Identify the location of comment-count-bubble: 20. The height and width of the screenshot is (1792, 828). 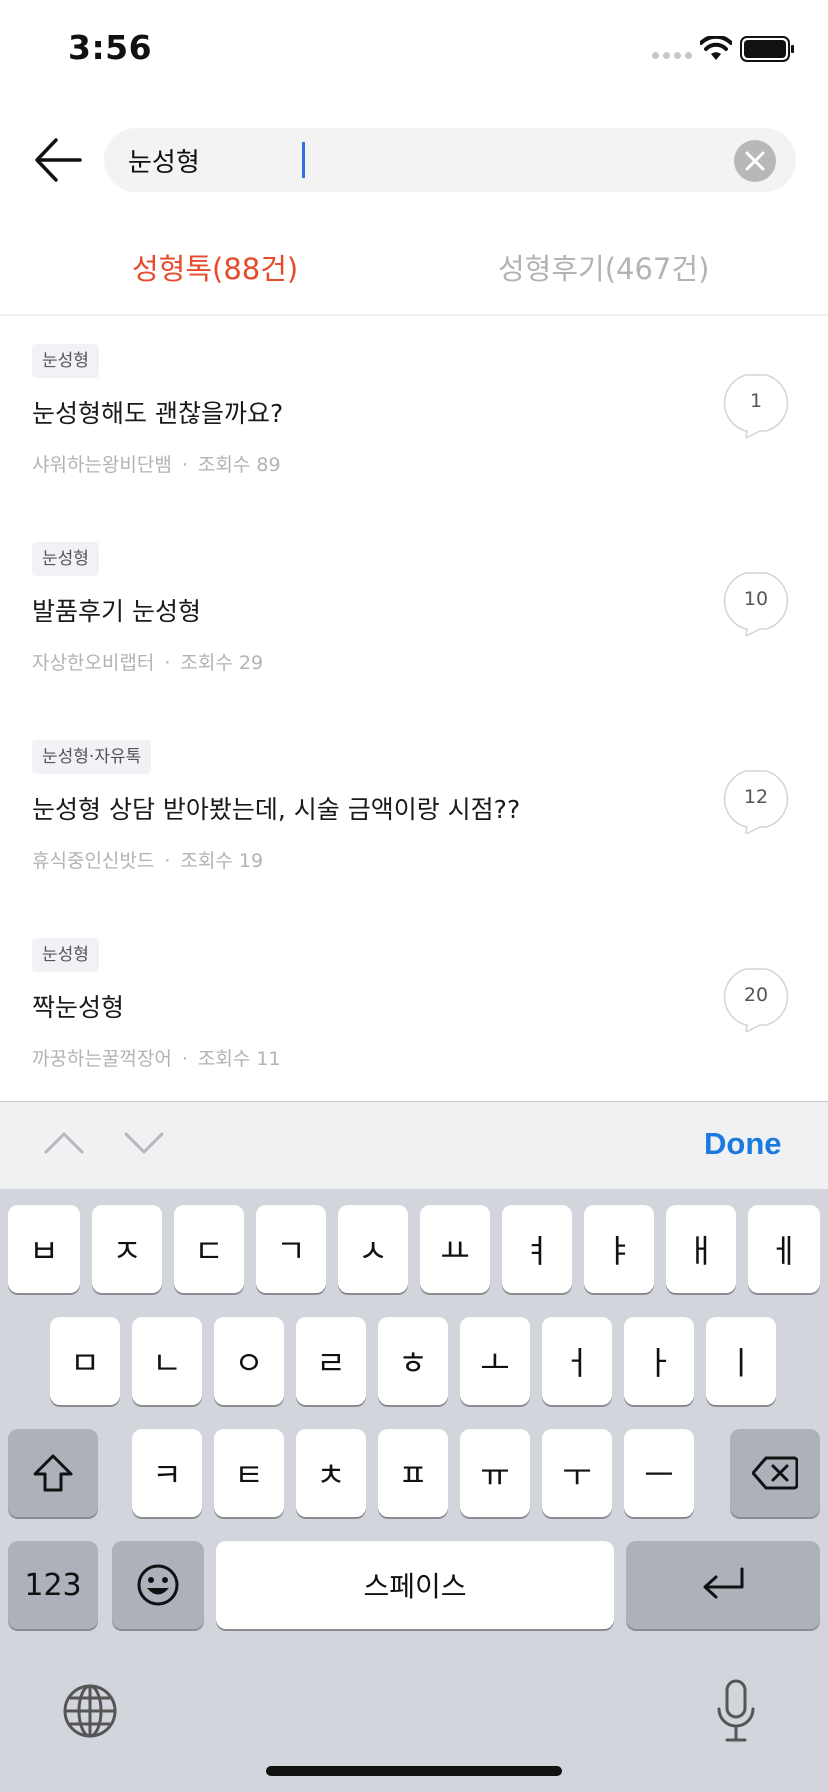
(756, 1000).